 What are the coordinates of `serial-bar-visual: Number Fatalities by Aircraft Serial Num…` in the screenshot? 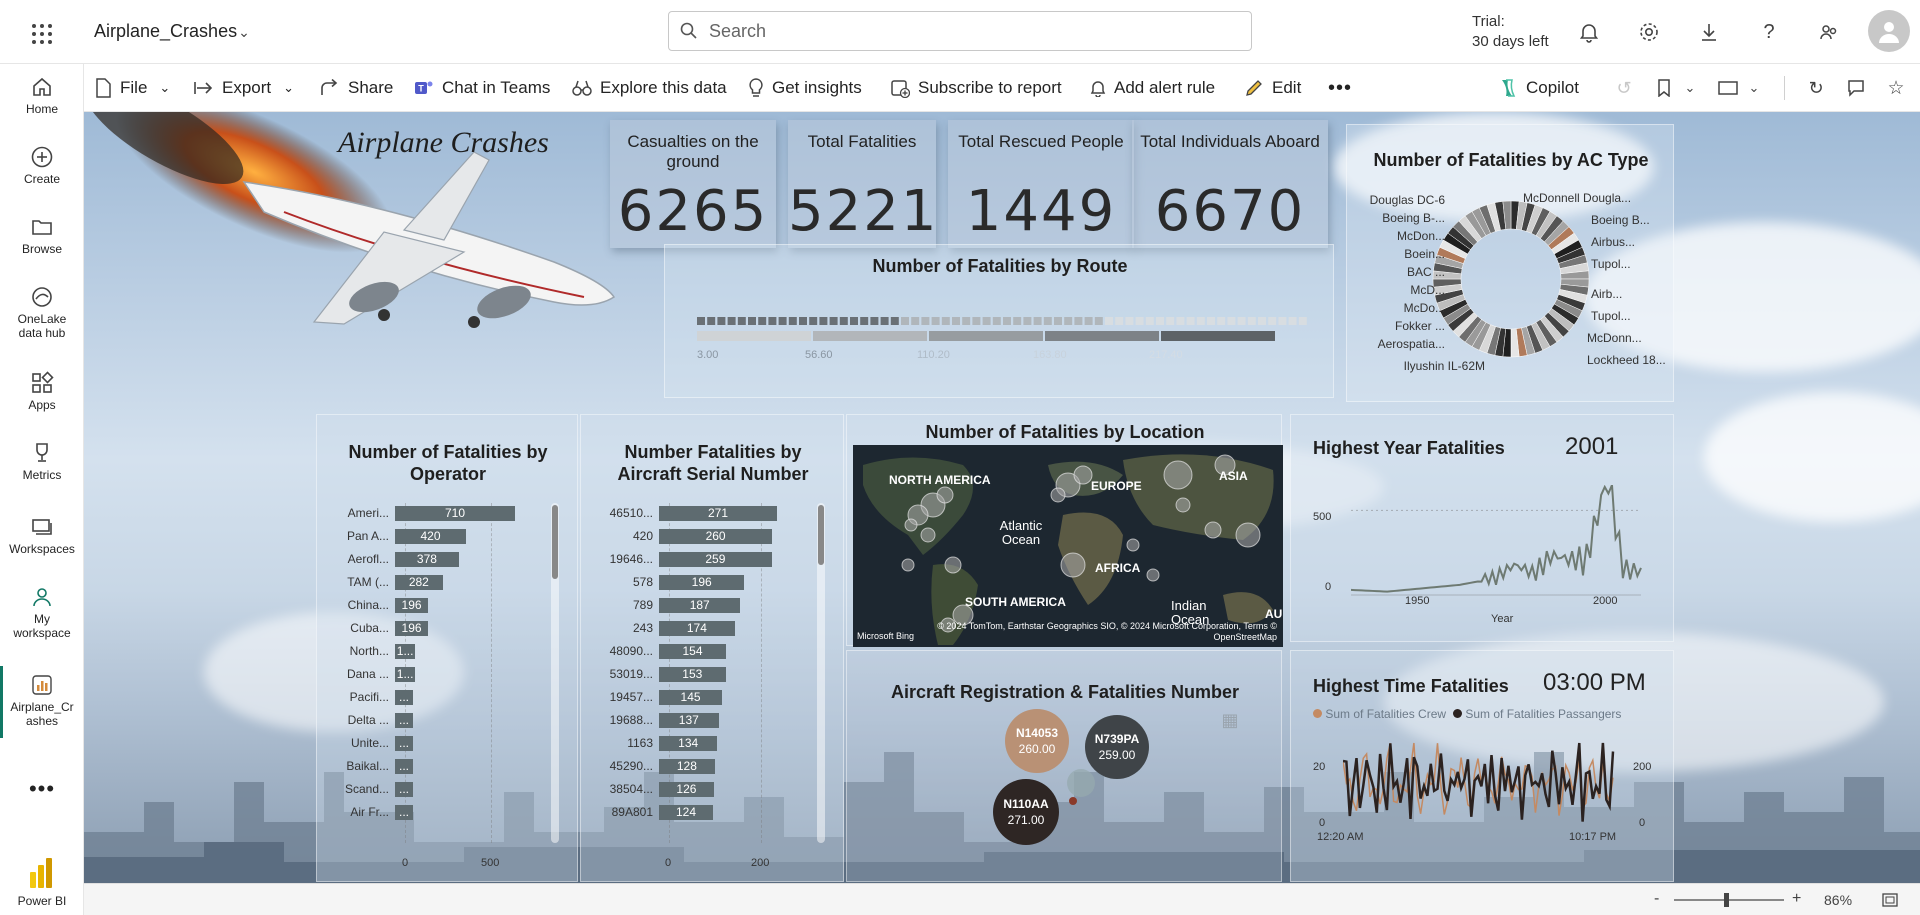 It's located at (712, 648).